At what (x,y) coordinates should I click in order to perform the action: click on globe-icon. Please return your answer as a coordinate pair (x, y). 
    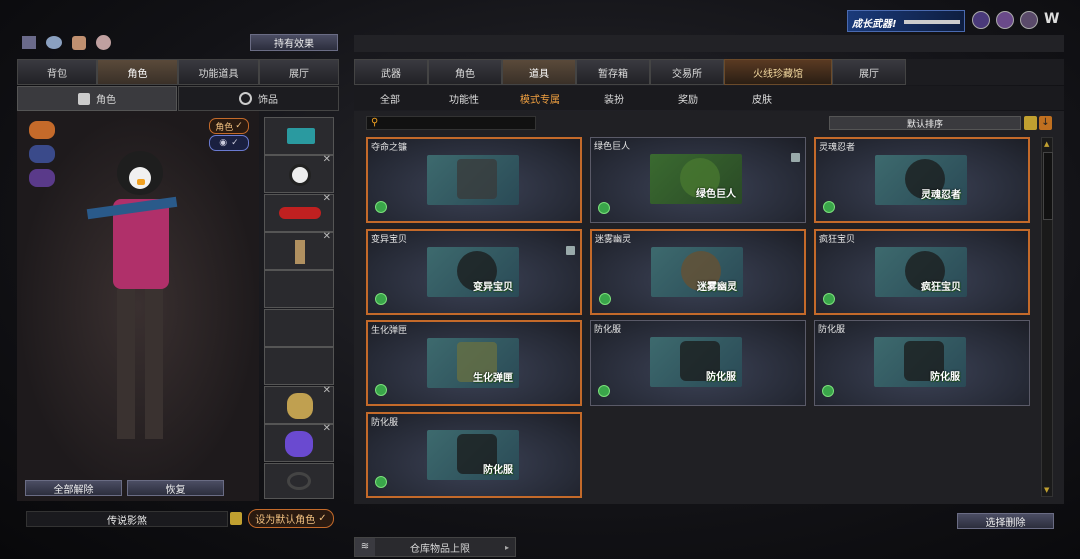
    Looking at the image, I should click on (1005, 20).